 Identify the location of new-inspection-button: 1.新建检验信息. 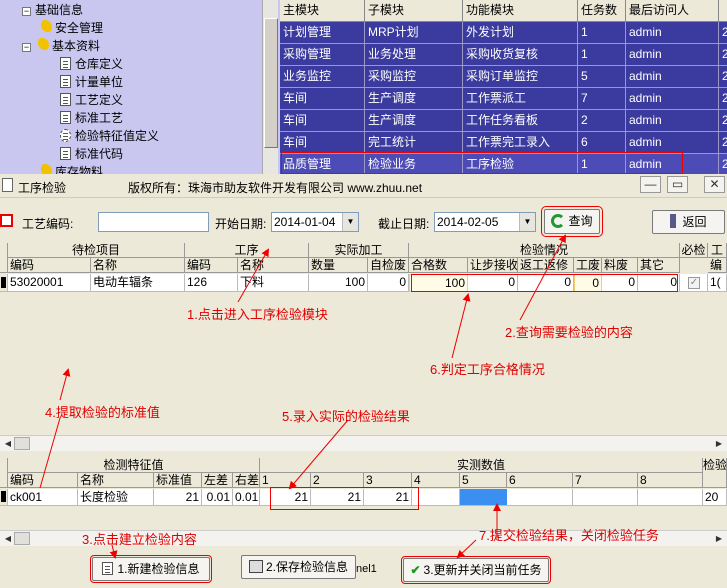
(151, 569).